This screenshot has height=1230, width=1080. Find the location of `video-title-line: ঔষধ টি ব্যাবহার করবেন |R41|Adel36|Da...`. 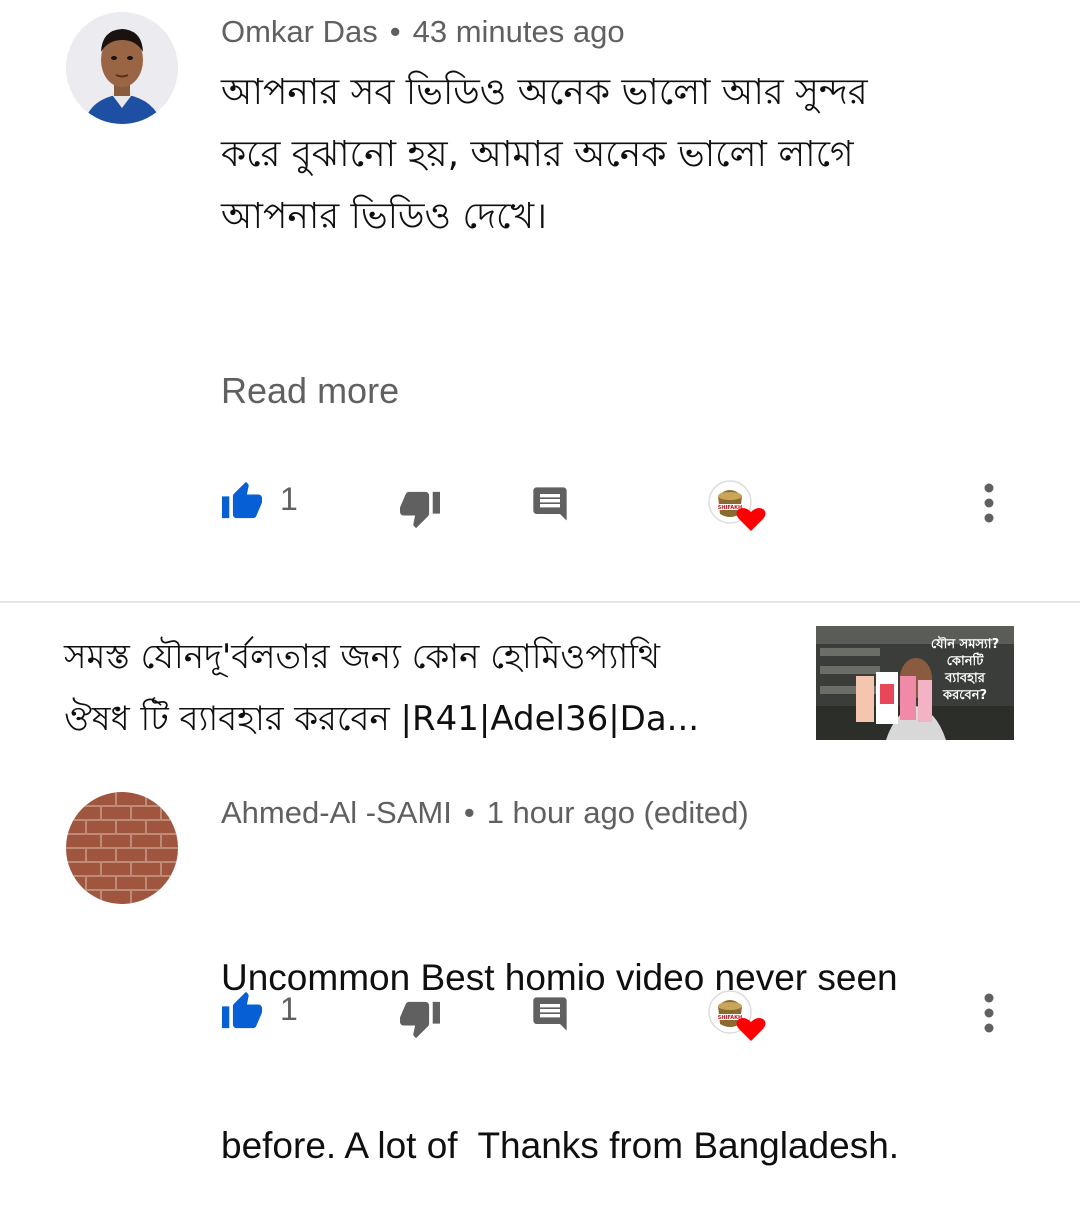

video-title-line: ঔষধ টি ব্যাবহার করবেন |R41|Adel36|Da... is located at coordinates (382, 719).